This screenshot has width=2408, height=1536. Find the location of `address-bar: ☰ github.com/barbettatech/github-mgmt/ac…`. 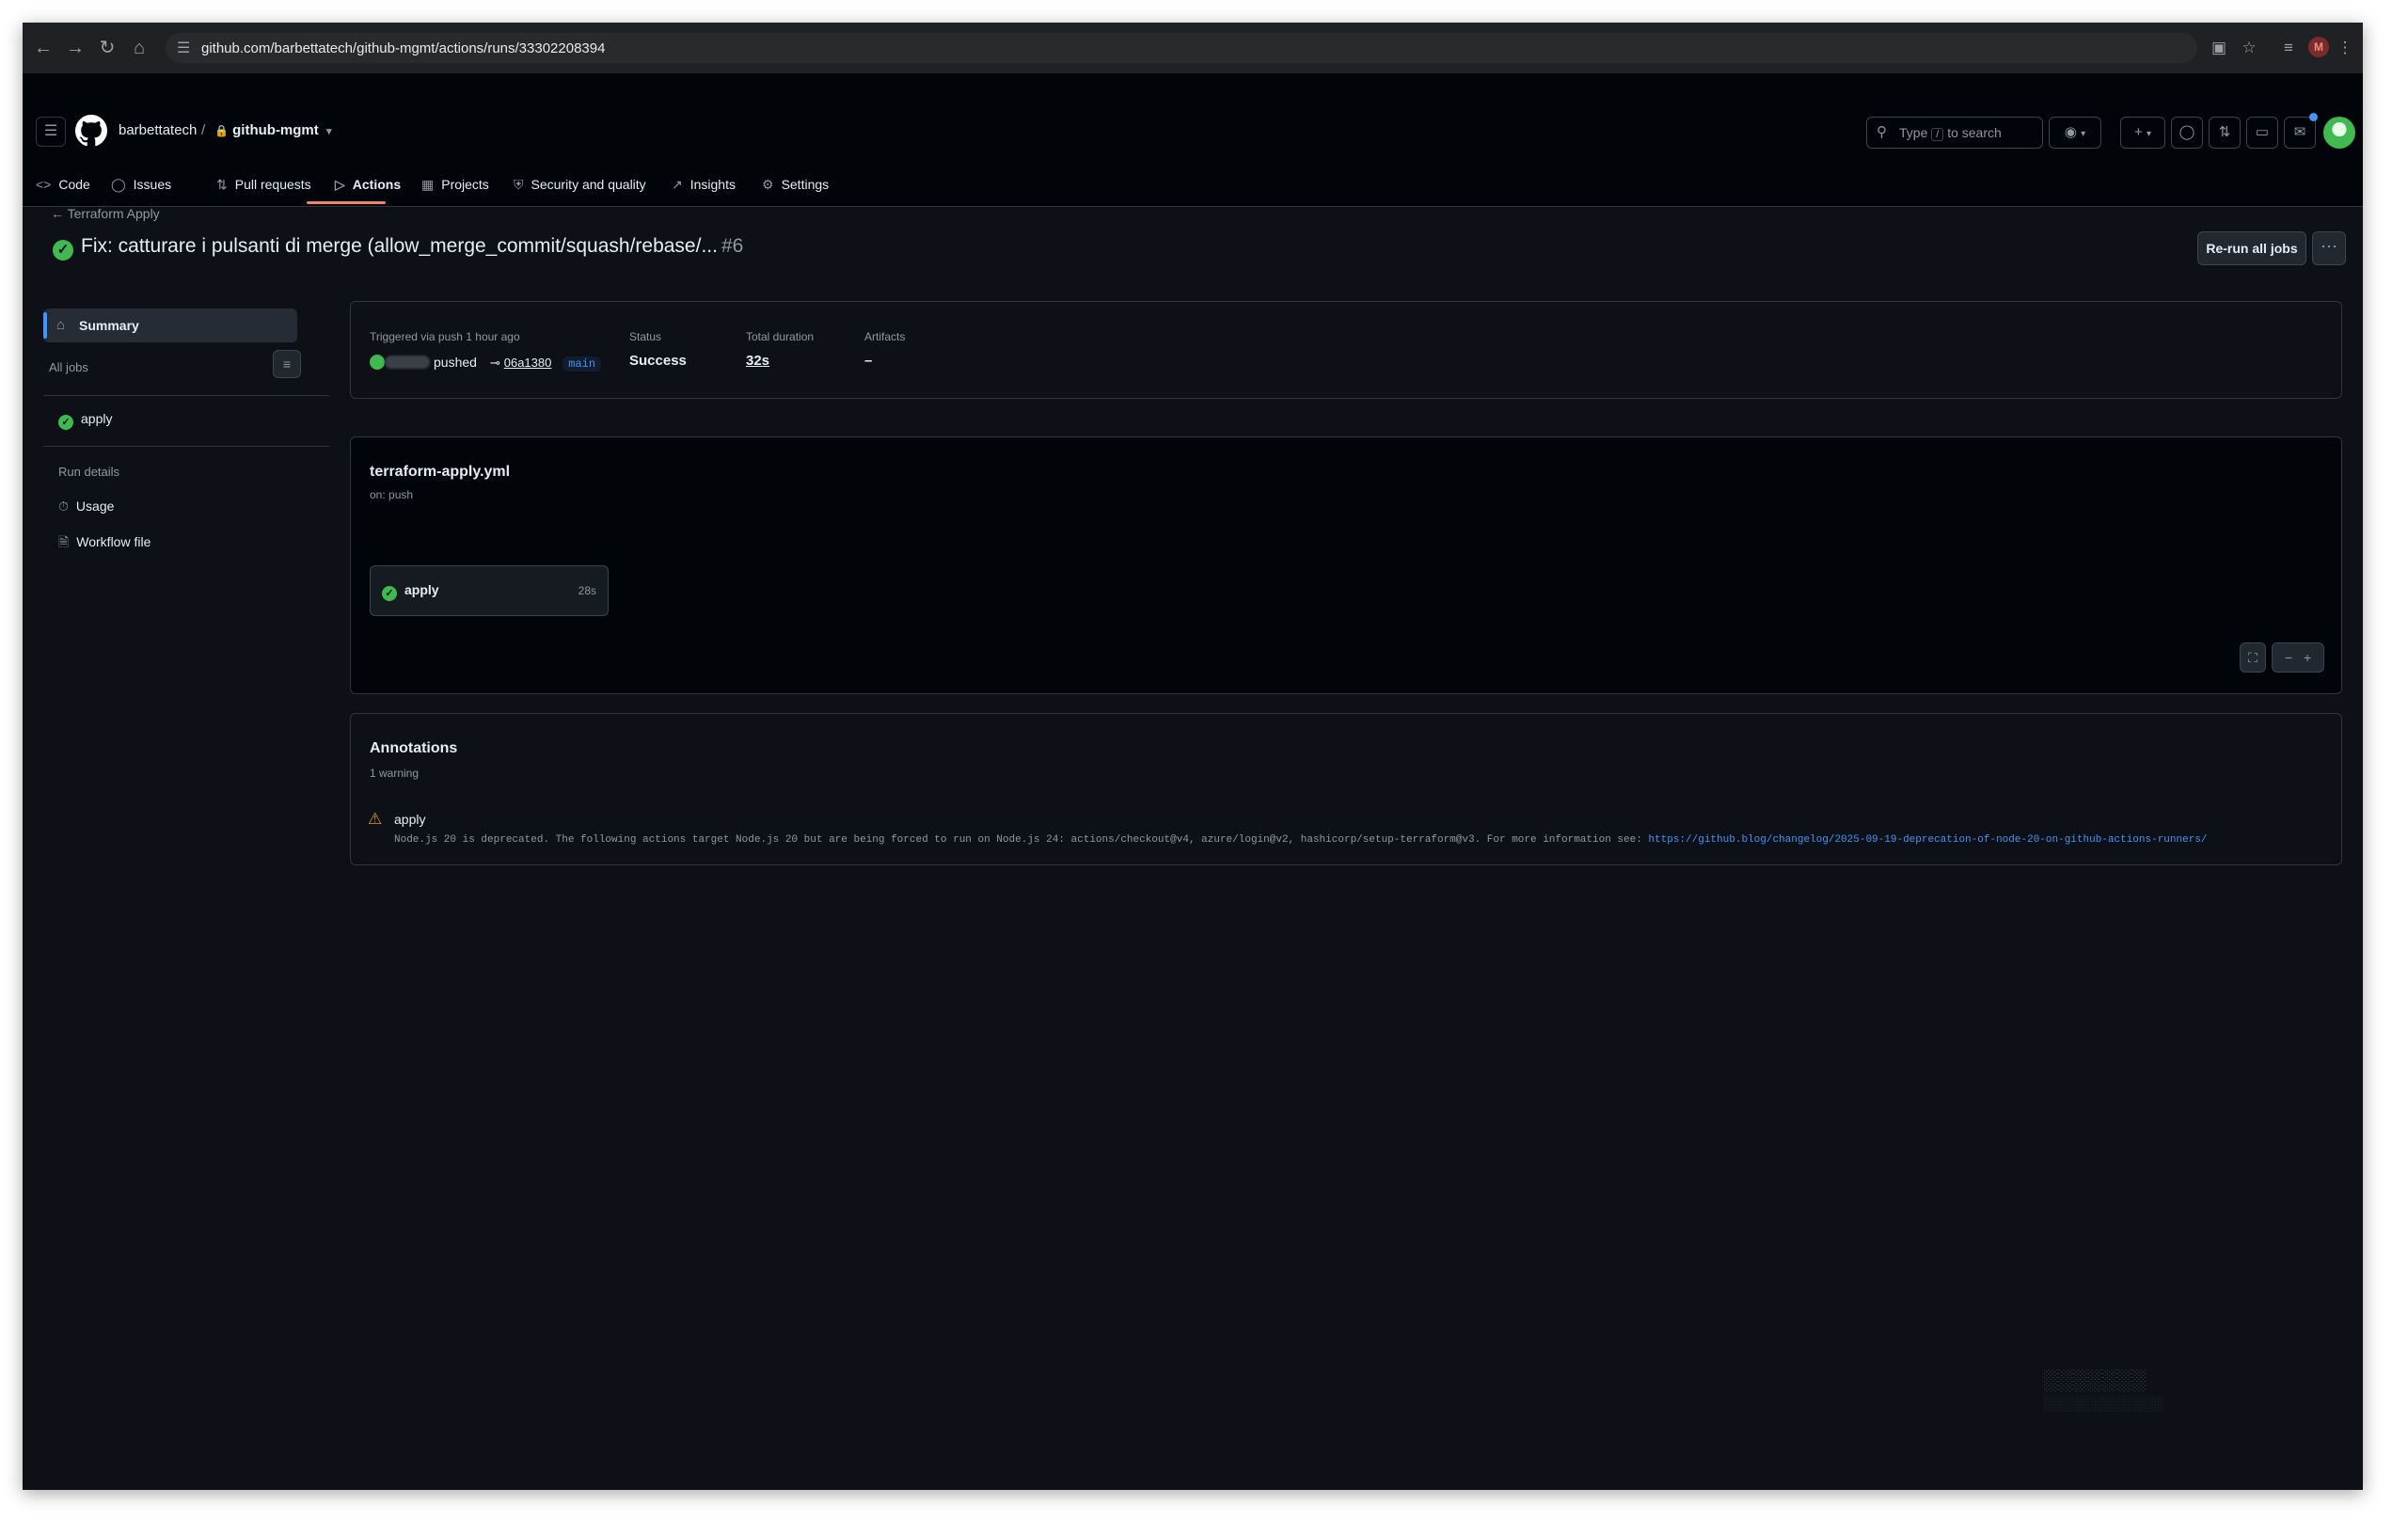

address-bar: ☰ github.com/barbettatech/github-mgmt/ac… is located at coordinates (1181, 48).